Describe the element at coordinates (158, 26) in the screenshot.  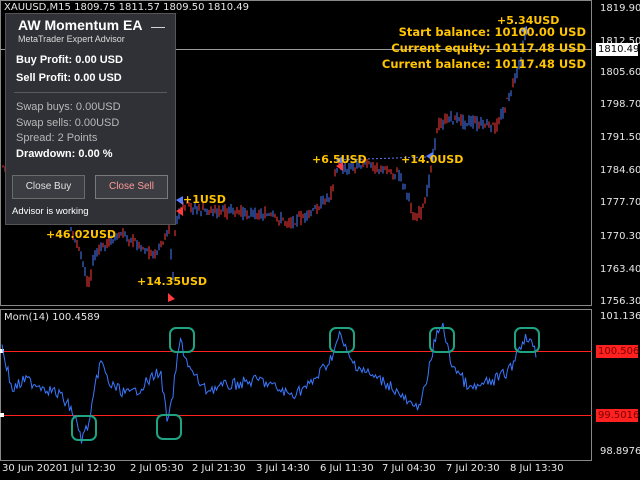
I see `minimize-icon: —` at that location.